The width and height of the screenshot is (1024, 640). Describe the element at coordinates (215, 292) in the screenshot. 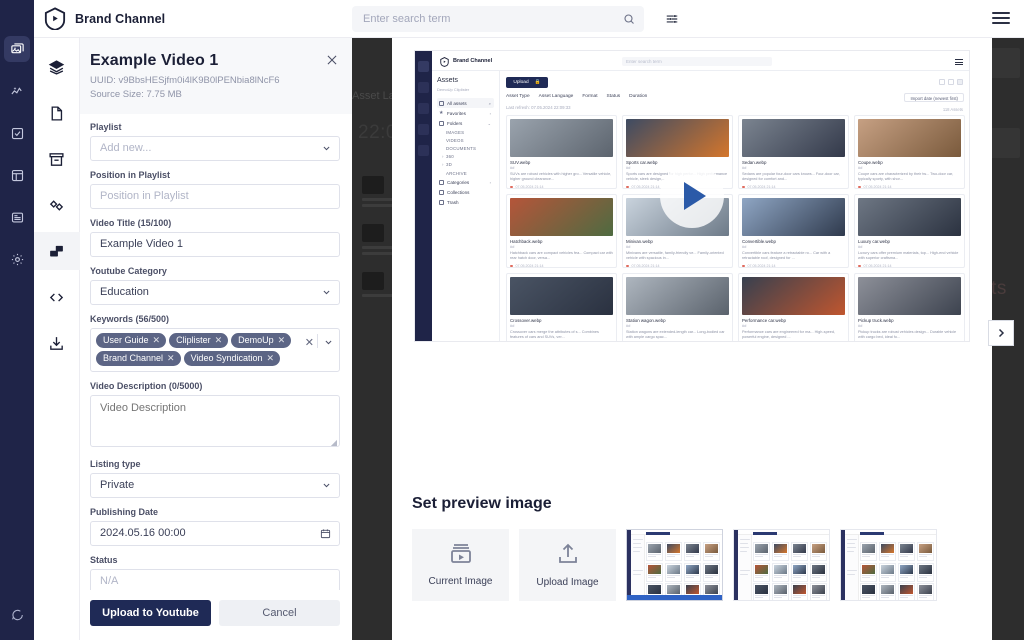

I see `youtube-category-select: Education` at that location.